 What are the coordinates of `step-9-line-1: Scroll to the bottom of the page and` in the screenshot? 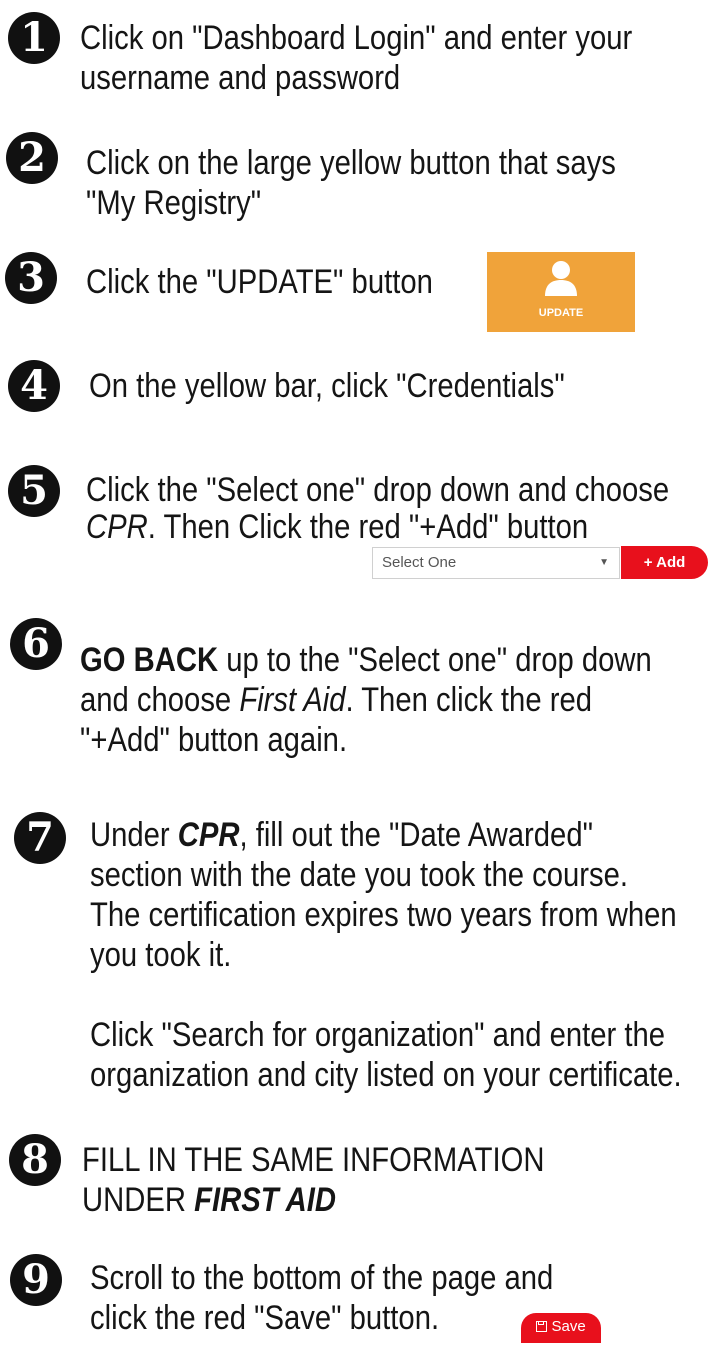 It's located at (322, 1278).